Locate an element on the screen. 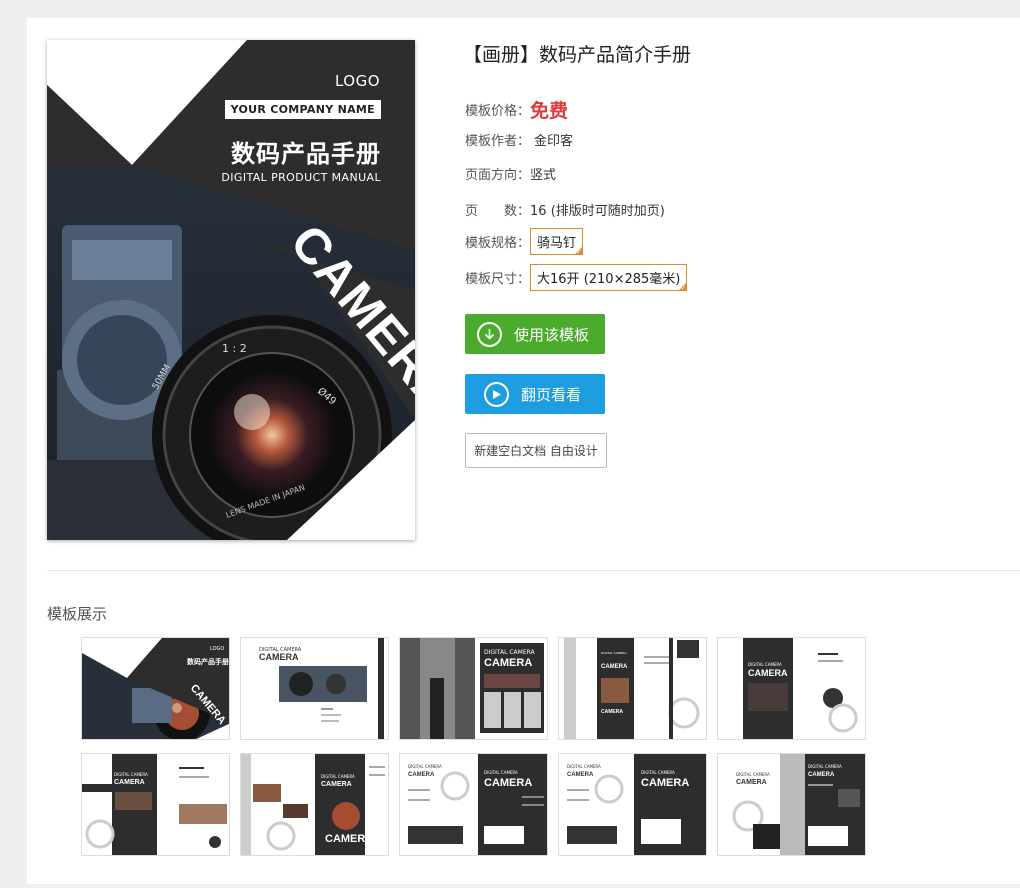 This screenshot has width=1020, height=888. cover-en-title: DIGITAL PRODUCT MANUAL is located at coordinates (301, 177).